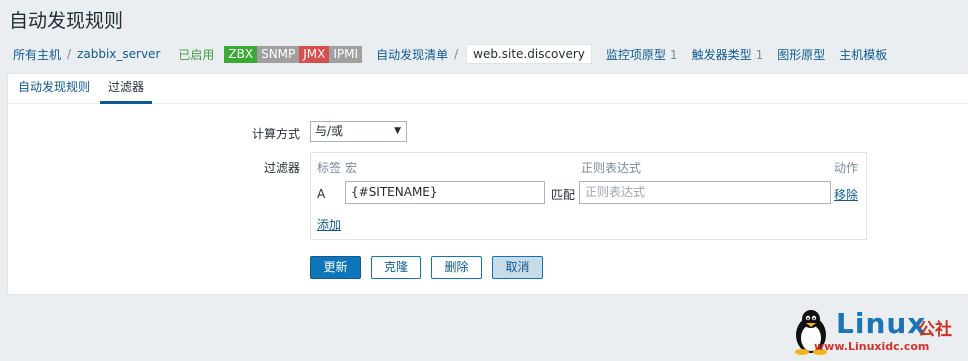  Describe the element at coordinates (872, 346) in the screenshot. I see `watermark-url: www.Linuxidc.com` at that location.